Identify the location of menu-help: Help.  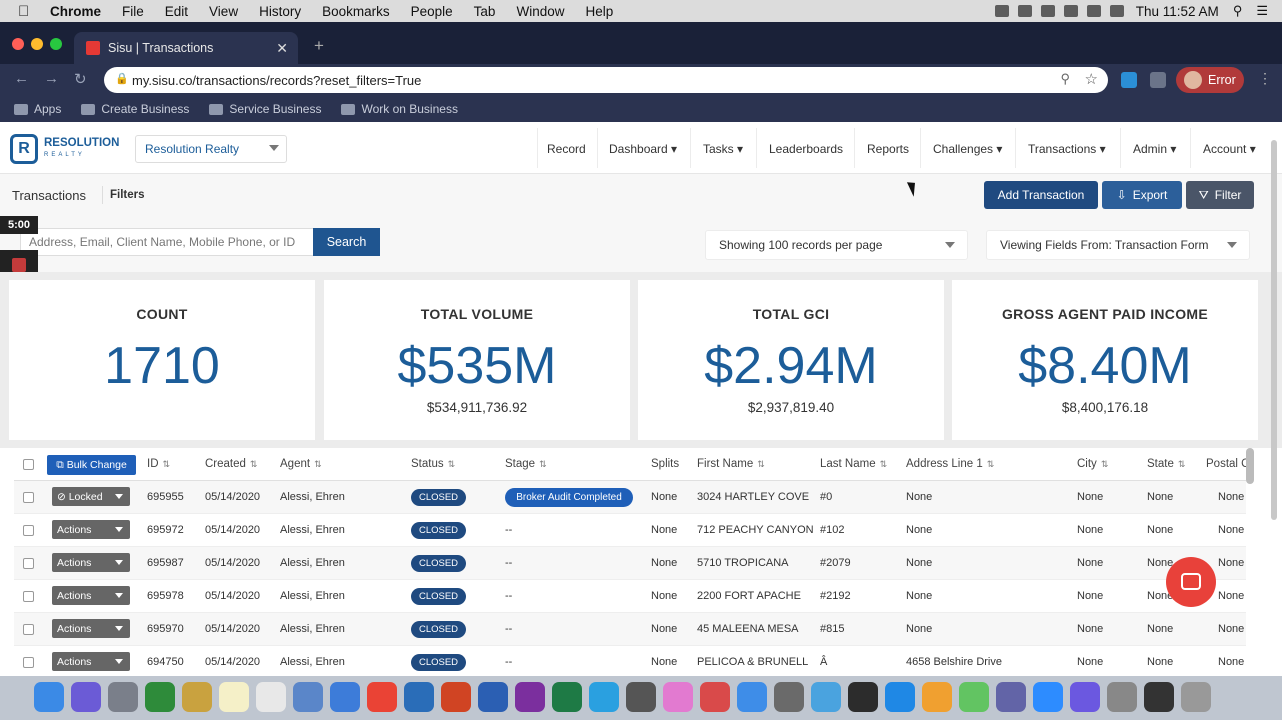
(599, 11).